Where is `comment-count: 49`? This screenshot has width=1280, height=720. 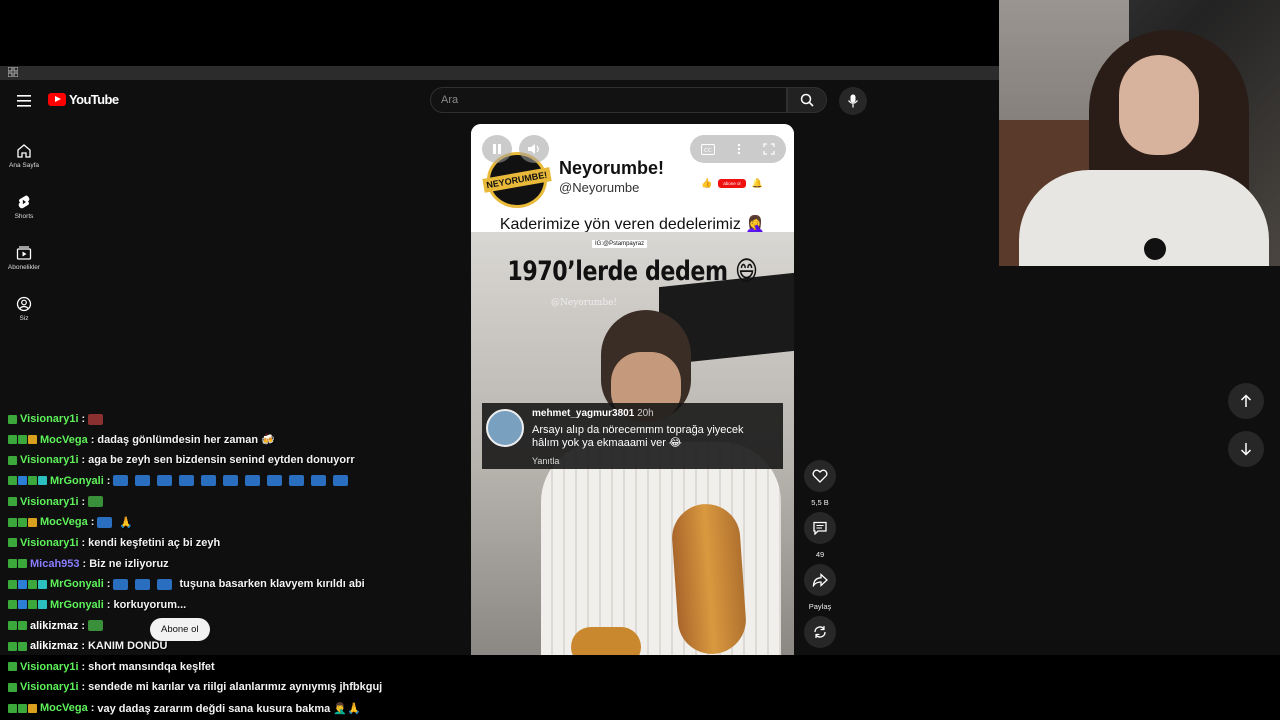
comment-count: 49 is located at coordinates (820, 554).